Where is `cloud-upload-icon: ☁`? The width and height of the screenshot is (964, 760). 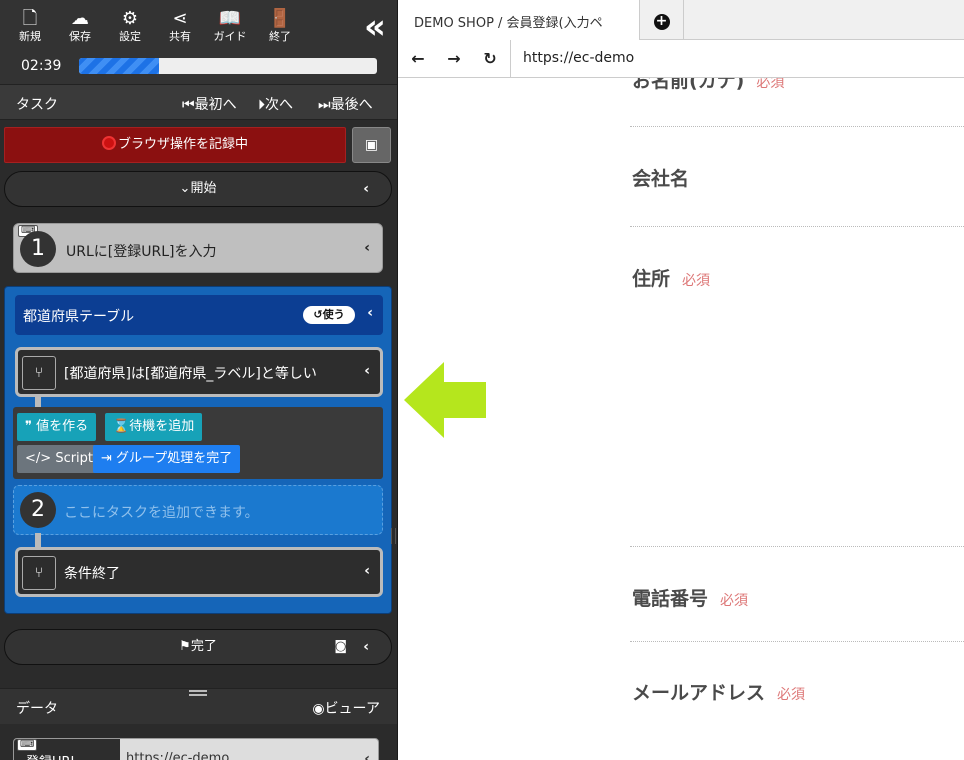 cloud-upload-icon: ☁ is located at coordinates (80, 18).